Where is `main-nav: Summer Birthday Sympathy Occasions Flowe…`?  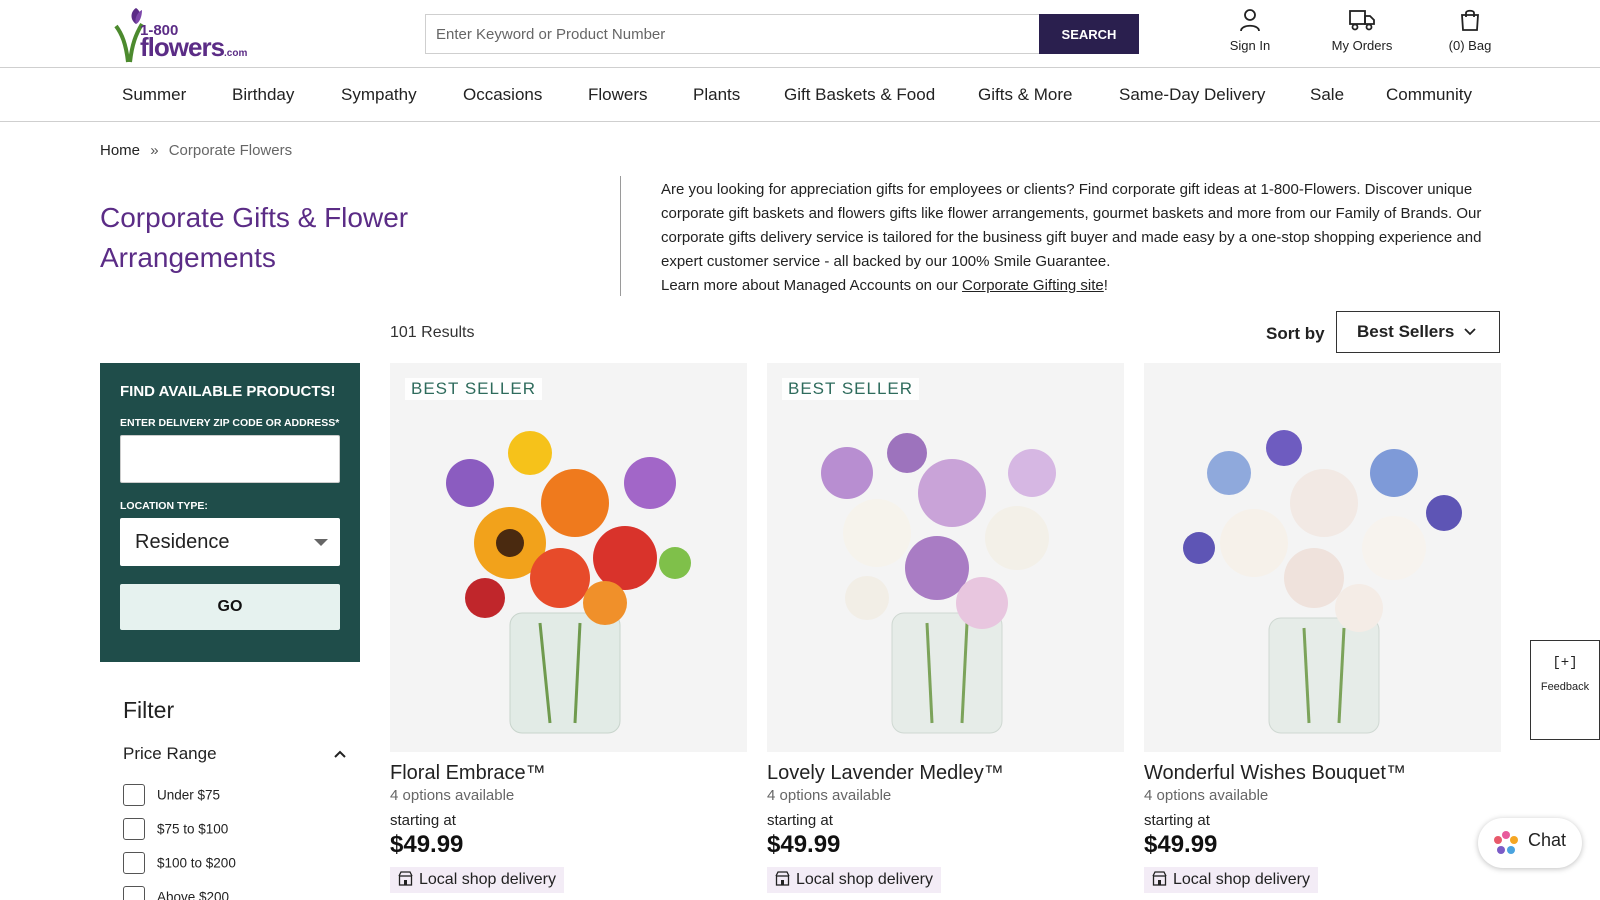 main-nav: Summer Birthday Sympathy Occasions Flowe… is located at coordinates (800, 95).